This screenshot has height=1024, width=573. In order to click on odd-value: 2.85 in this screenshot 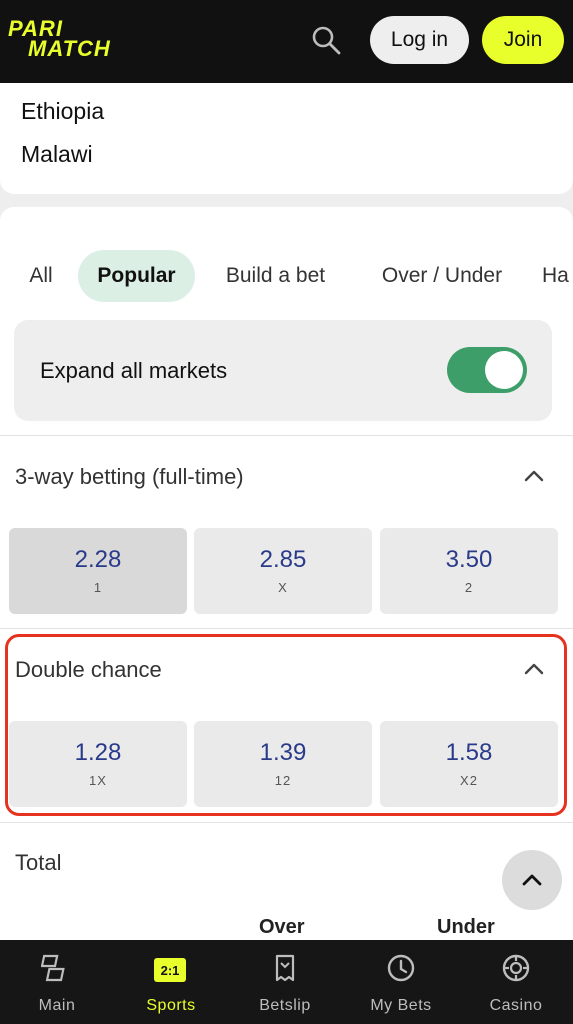, I will do `click(283, 559)`.